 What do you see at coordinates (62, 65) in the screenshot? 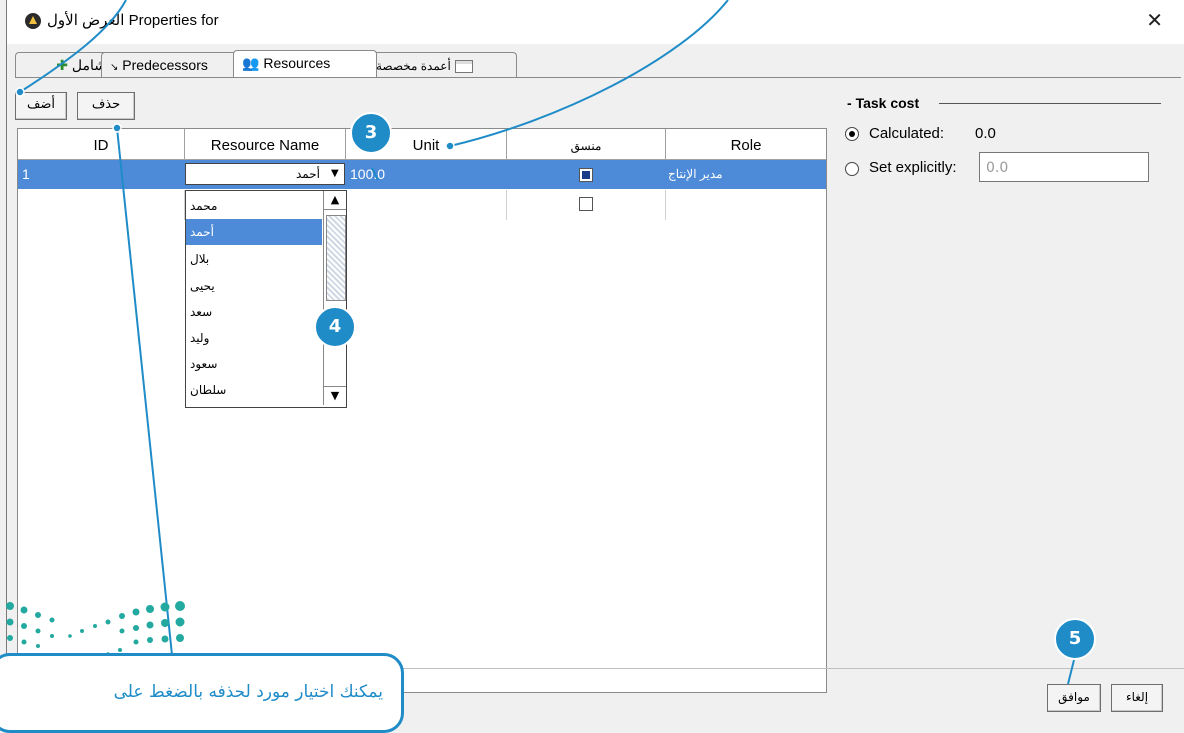
I see `general-icon: ✚` at bounding box center [62, 65].